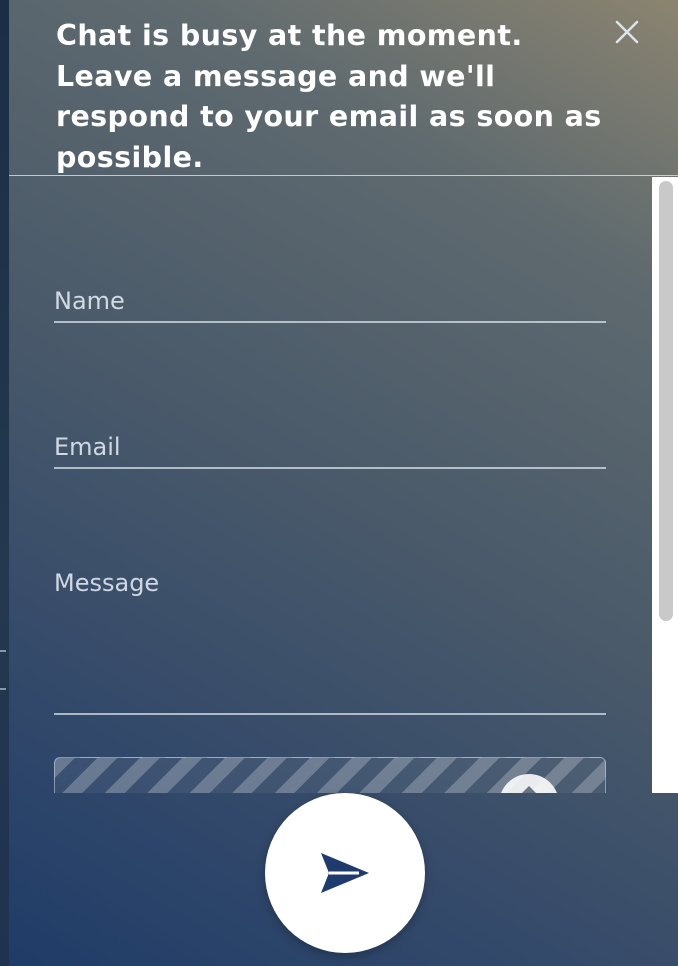 The height and width of the screenshot is (966, 678). I want to click on send-button, so click(345, 873).